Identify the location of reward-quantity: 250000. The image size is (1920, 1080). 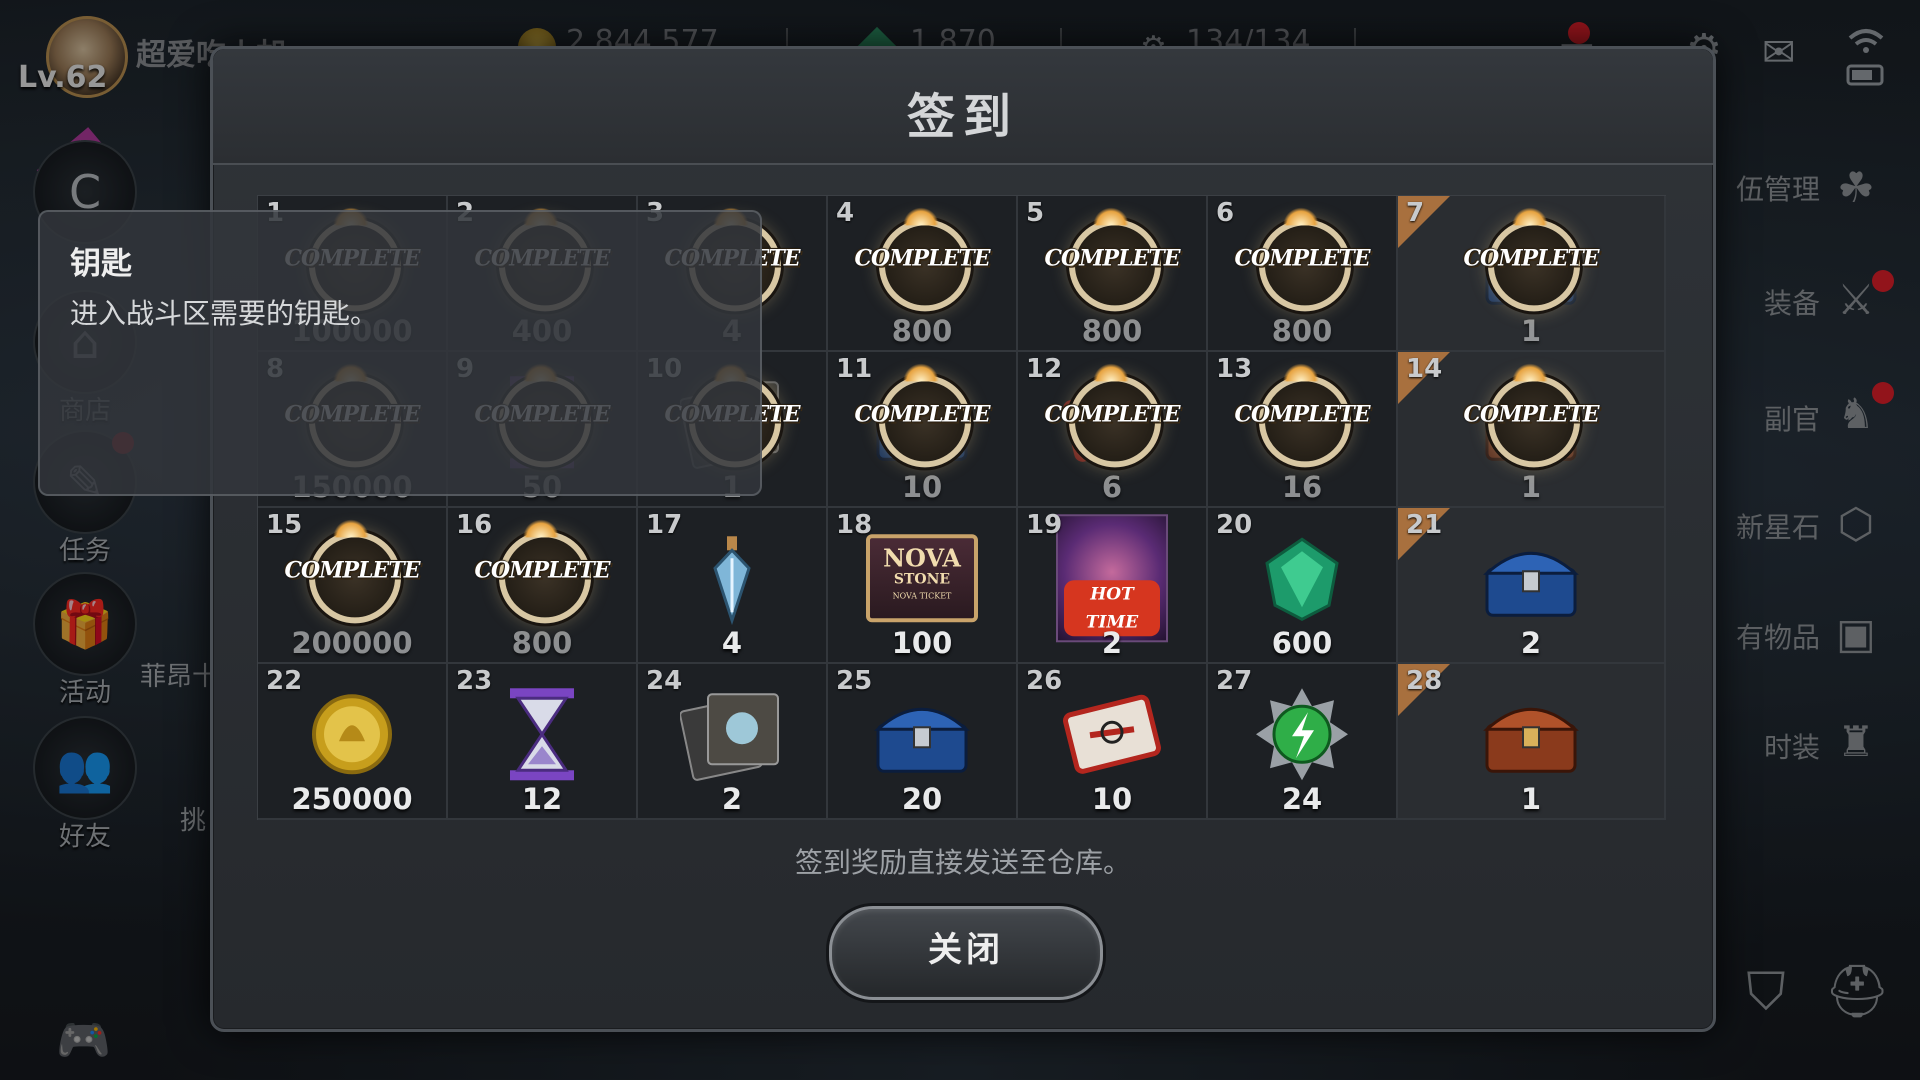
(352, 799).